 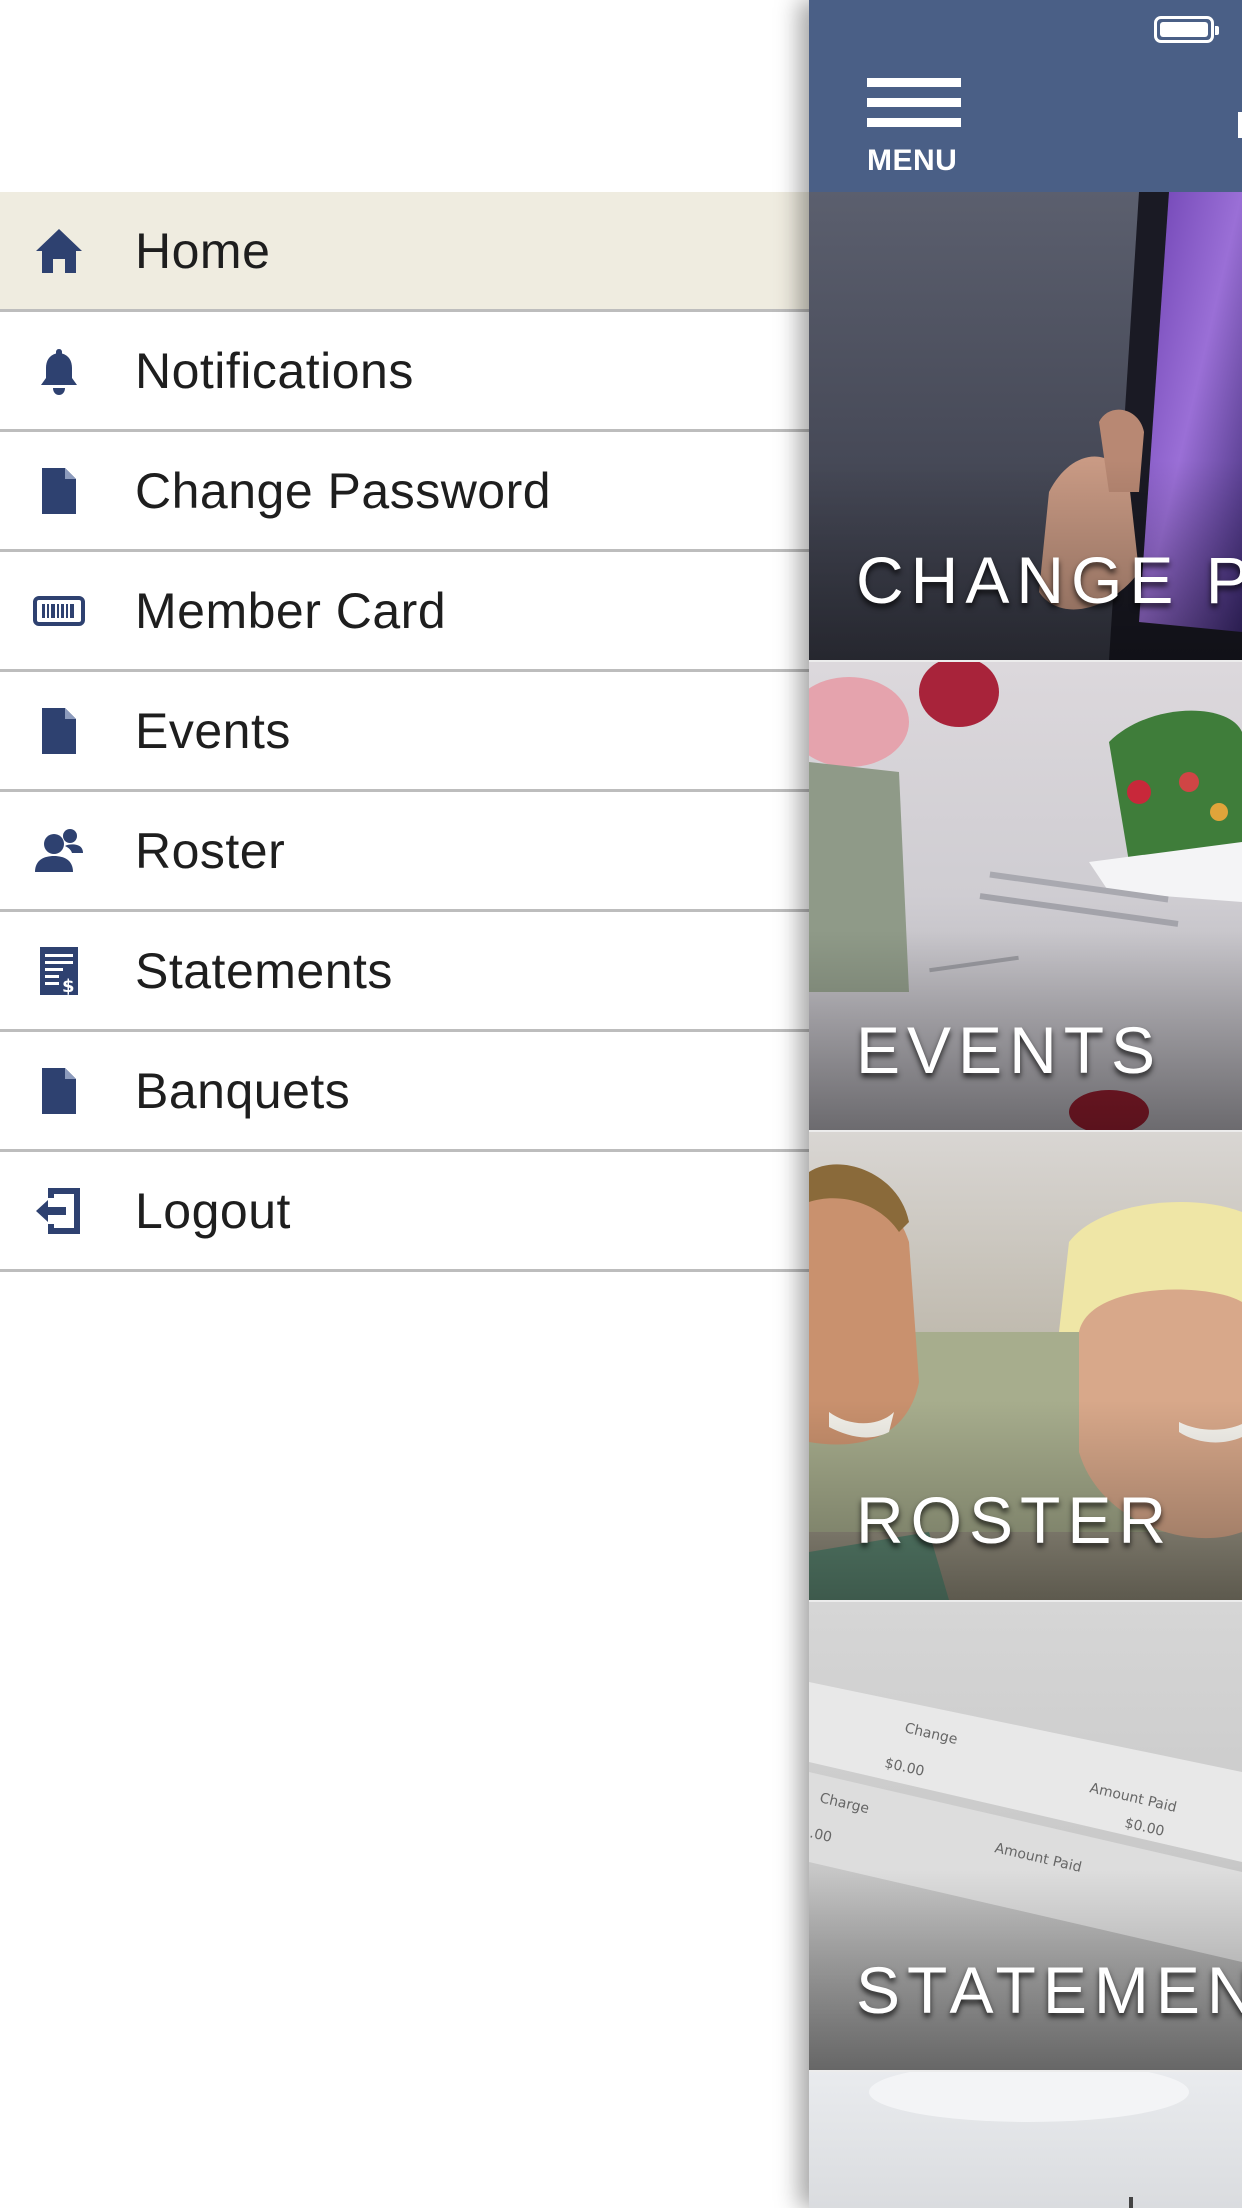 What do you see at coordinates (59, 1211) in the screenshot?
I see `logout-icon` at bounding box center [59, 1211].